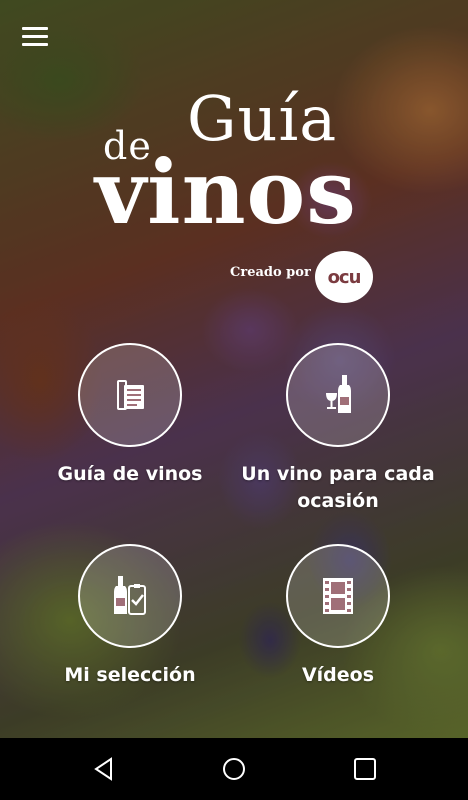 Image resolution: width=468 pixels, height=800 pixels. I want to click on tile-un-vino-para-cada-ocasion: Un vino para cada ocasión, so click(338, 429).